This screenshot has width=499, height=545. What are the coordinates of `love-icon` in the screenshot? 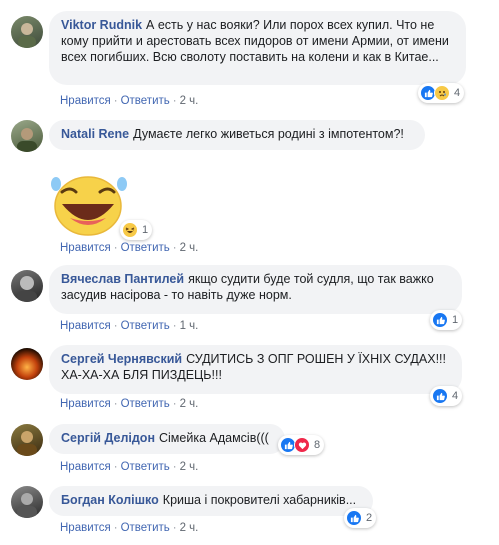 It's located at (302, 445).